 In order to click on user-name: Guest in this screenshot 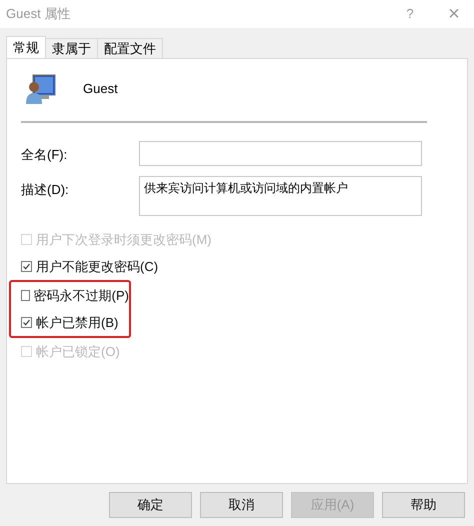, I will do `click(100, 89)`.